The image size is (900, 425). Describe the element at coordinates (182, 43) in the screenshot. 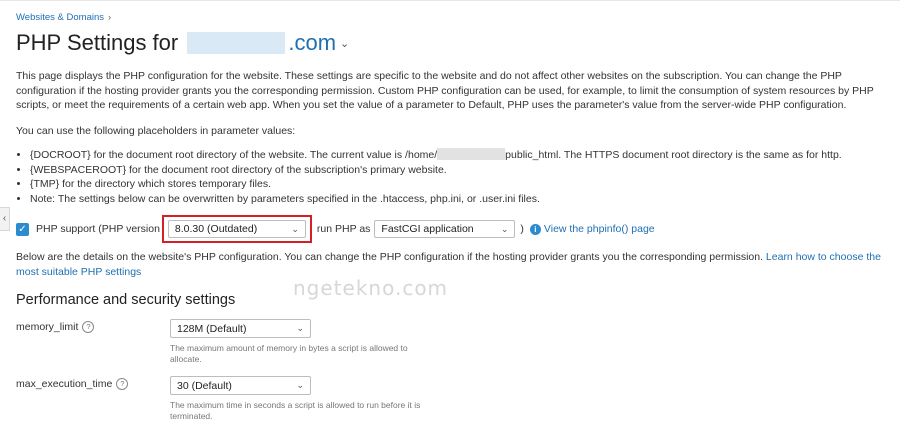

I see `page-title: PHP Settings for .com ⌄` at that location.